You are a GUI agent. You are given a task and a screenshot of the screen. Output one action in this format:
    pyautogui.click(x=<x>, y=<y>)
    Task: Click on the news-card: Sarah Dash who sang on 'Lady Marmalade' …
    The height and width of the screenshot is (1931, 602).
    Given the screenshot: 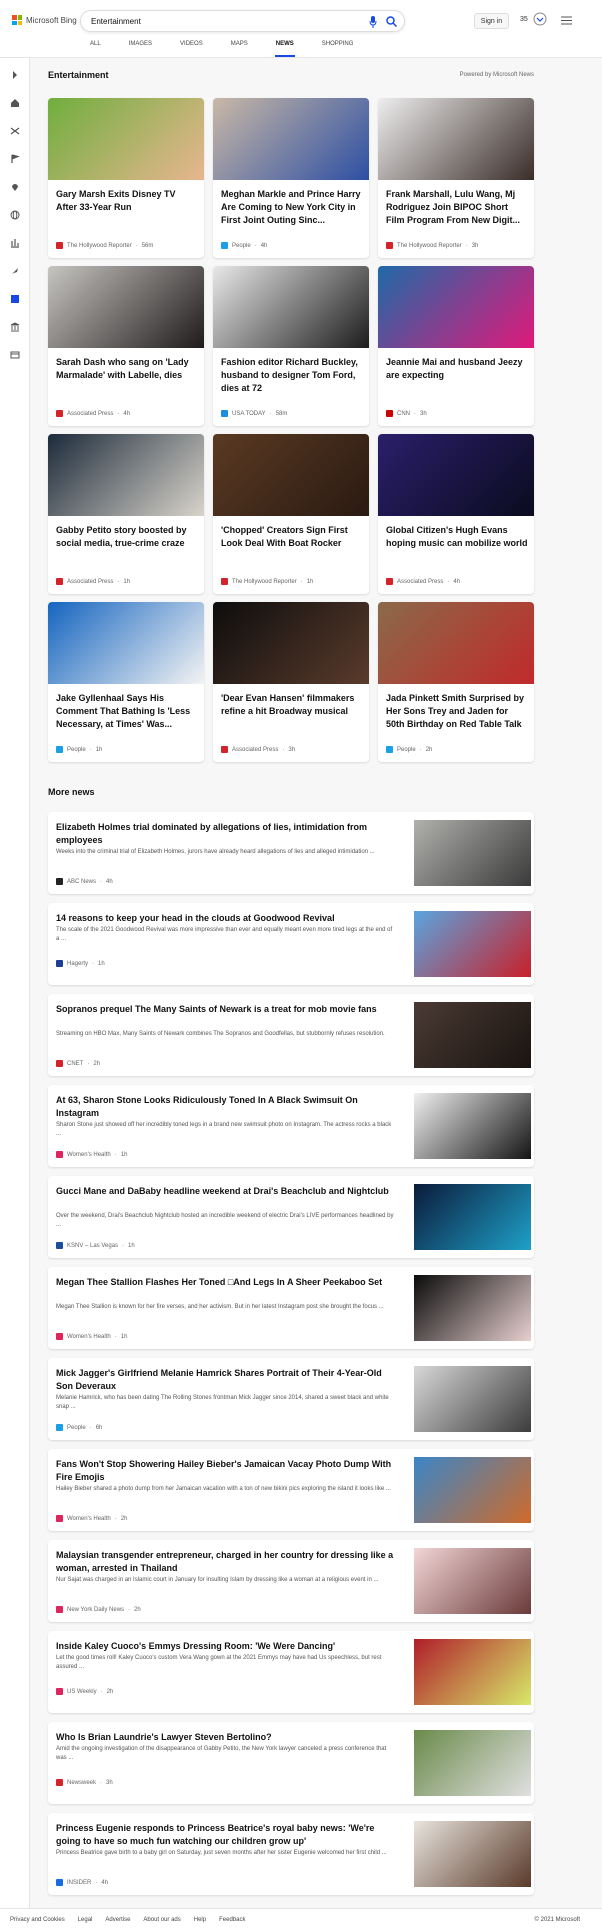 What is the action you would take?
    pyautogui.click(x=126, y=346)
    